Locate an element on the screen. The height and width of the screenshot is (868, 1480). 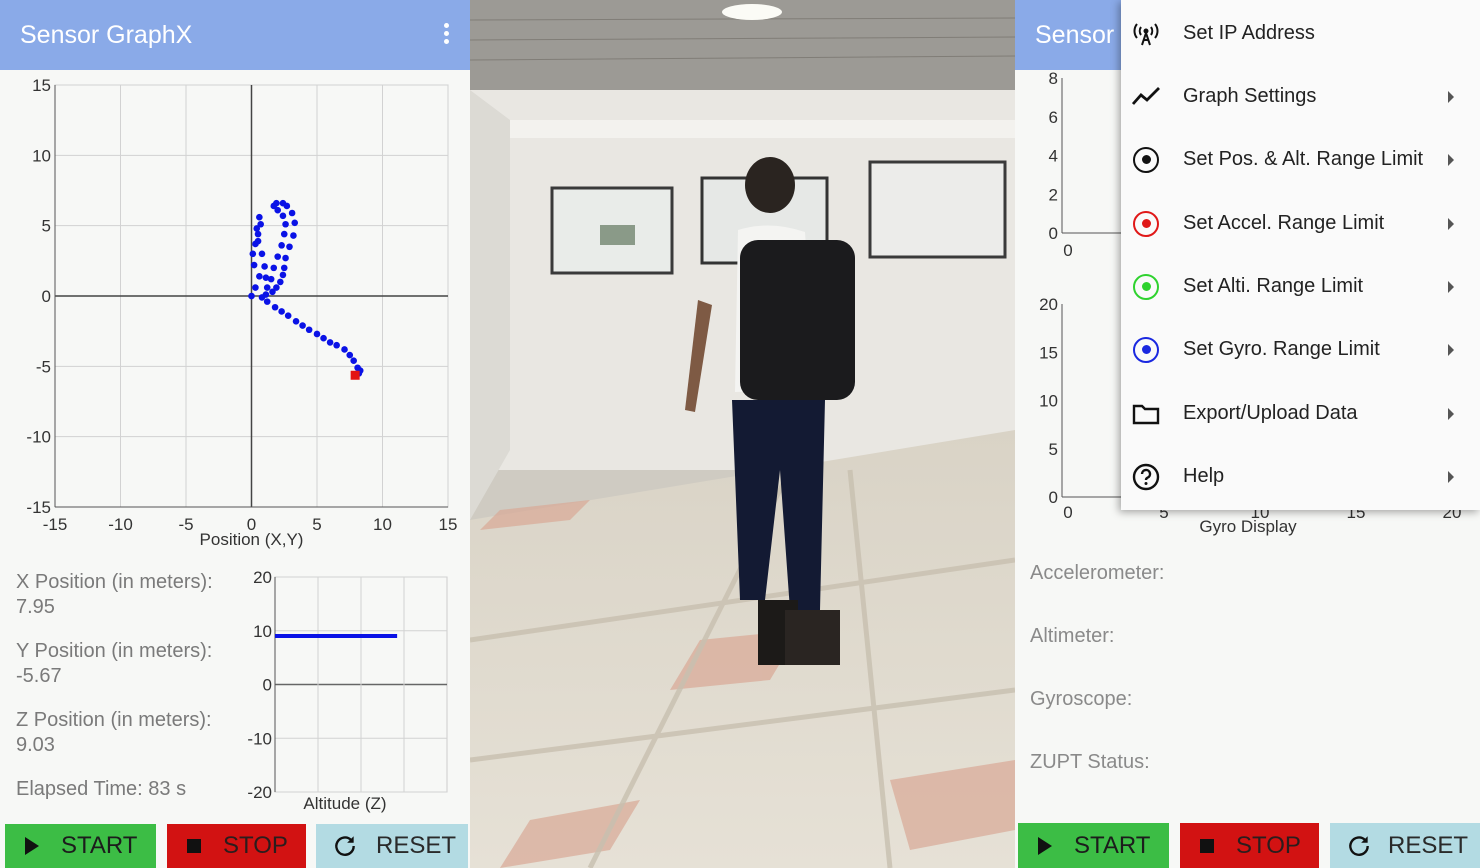
y-position-value: -5.67 is located at coordinates (39, 676).